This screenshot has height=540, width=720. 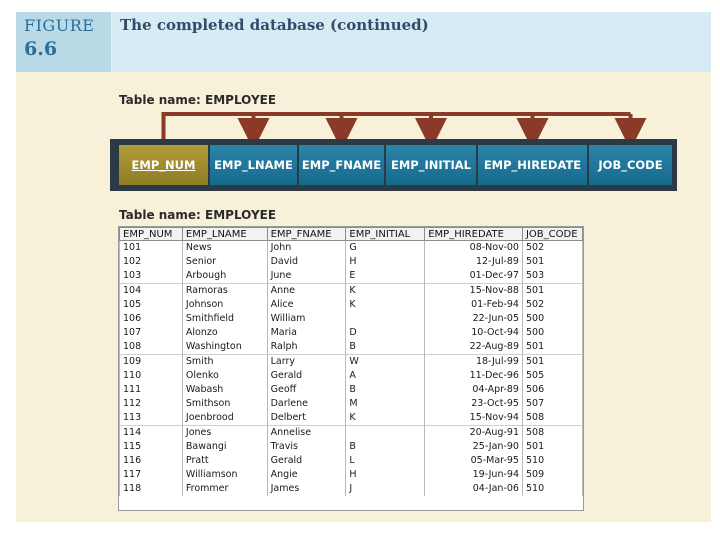 What do you see at coordinates (151, 276) in the screenshot?
I see `table-cell: 103` at bounding box center [151, 276].